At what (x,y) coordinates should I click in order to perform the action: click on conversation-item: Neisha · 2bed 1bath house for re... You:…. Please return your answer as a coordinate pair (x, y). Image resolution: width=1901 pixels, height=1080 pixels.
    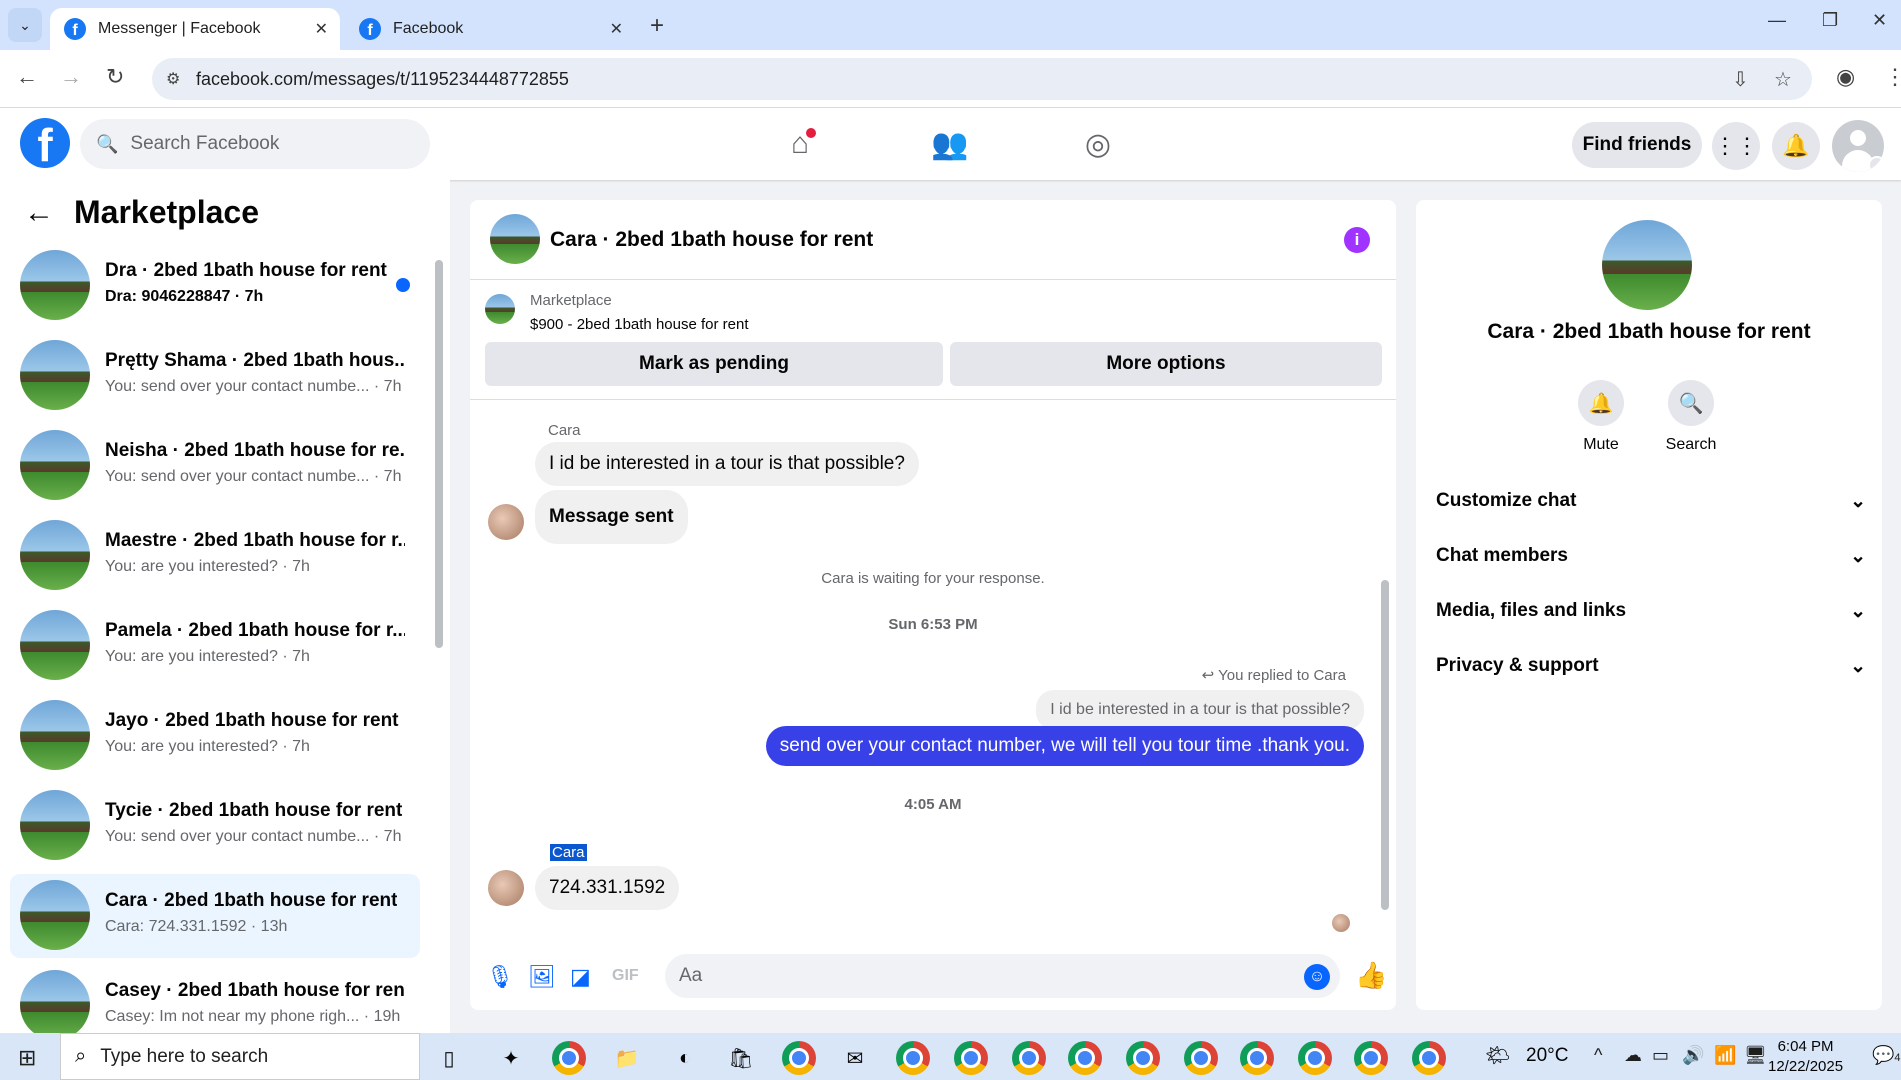
    Looking at the image, I should click on (215, 466).